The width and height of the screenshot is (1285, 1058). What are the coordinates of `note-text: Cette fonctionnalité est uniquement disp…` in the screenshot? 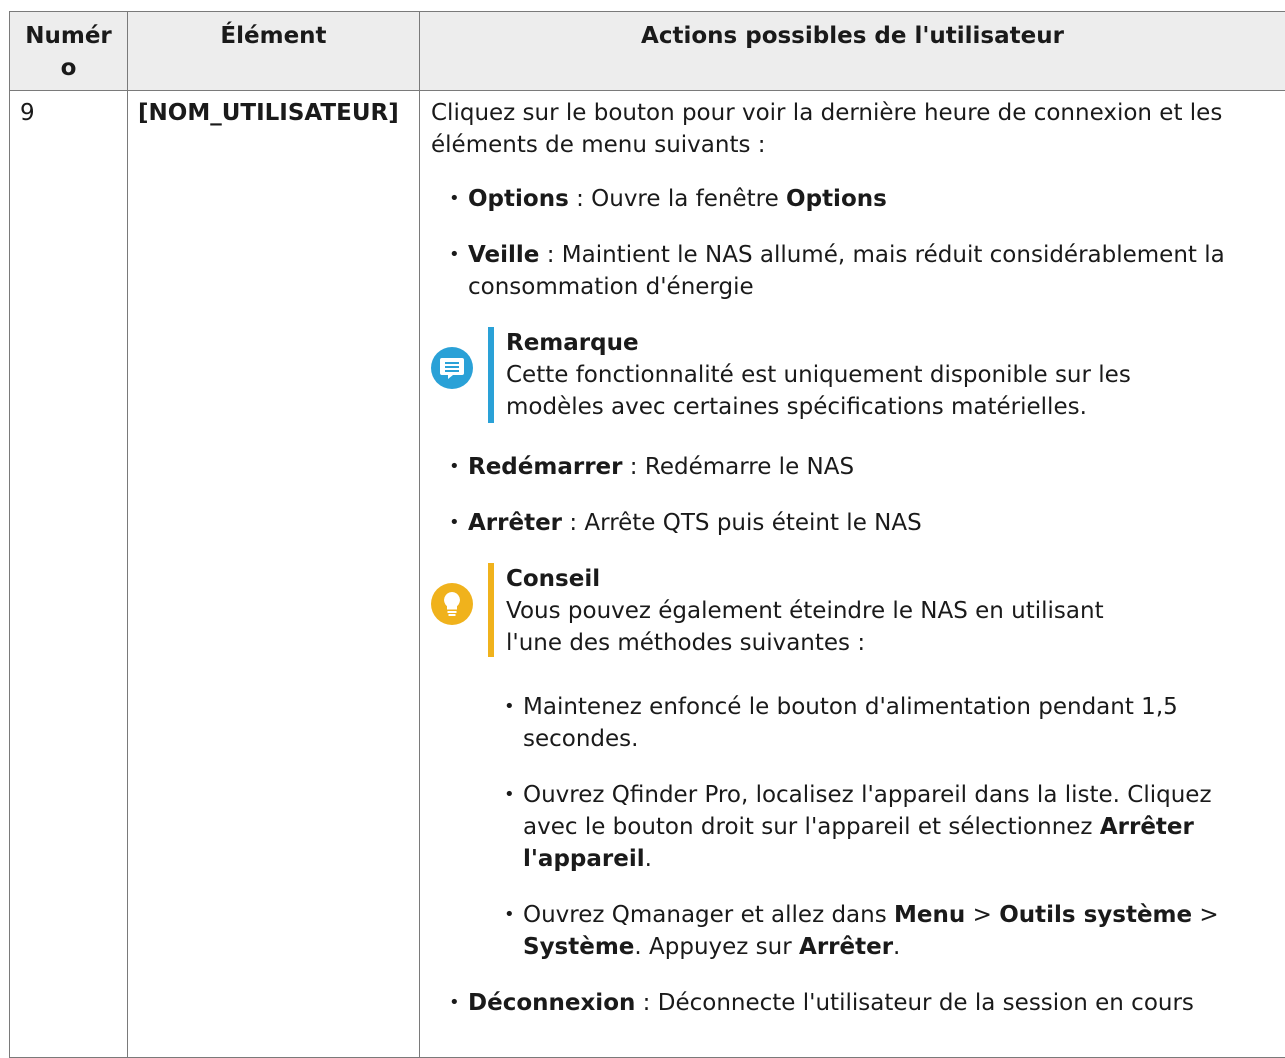 It's located at (826, 391).